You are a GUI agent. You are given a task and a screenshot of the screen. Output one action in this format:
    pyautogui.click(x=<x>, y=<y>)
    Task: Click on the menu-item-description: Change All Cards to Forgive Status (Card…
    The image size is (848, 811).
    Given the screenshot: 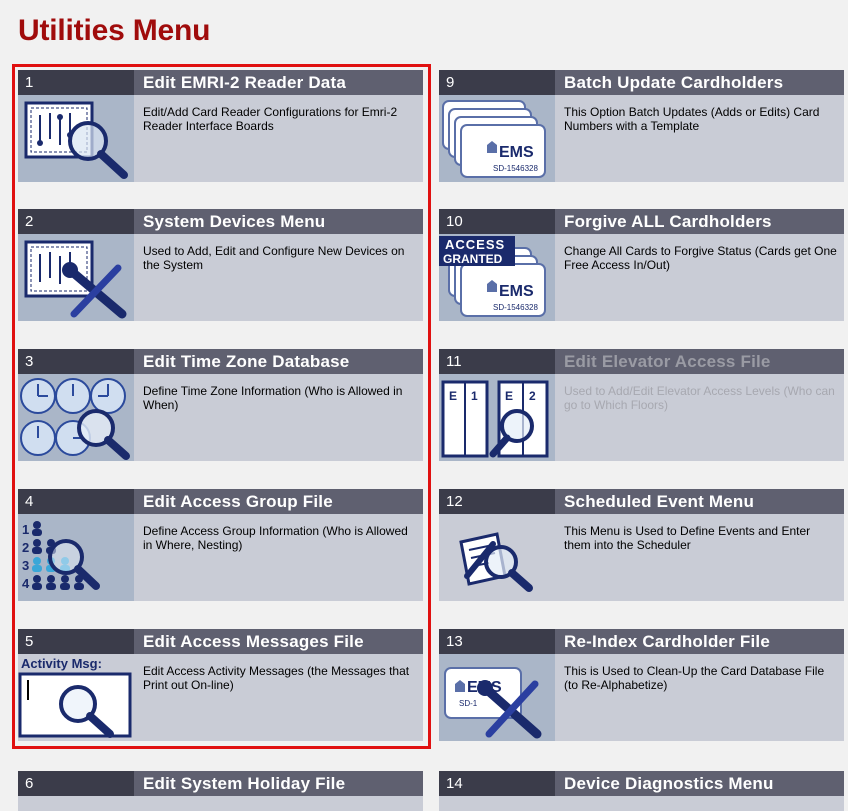 What is the action you would take?
    pyautogui.click(x=700, y=258)
    